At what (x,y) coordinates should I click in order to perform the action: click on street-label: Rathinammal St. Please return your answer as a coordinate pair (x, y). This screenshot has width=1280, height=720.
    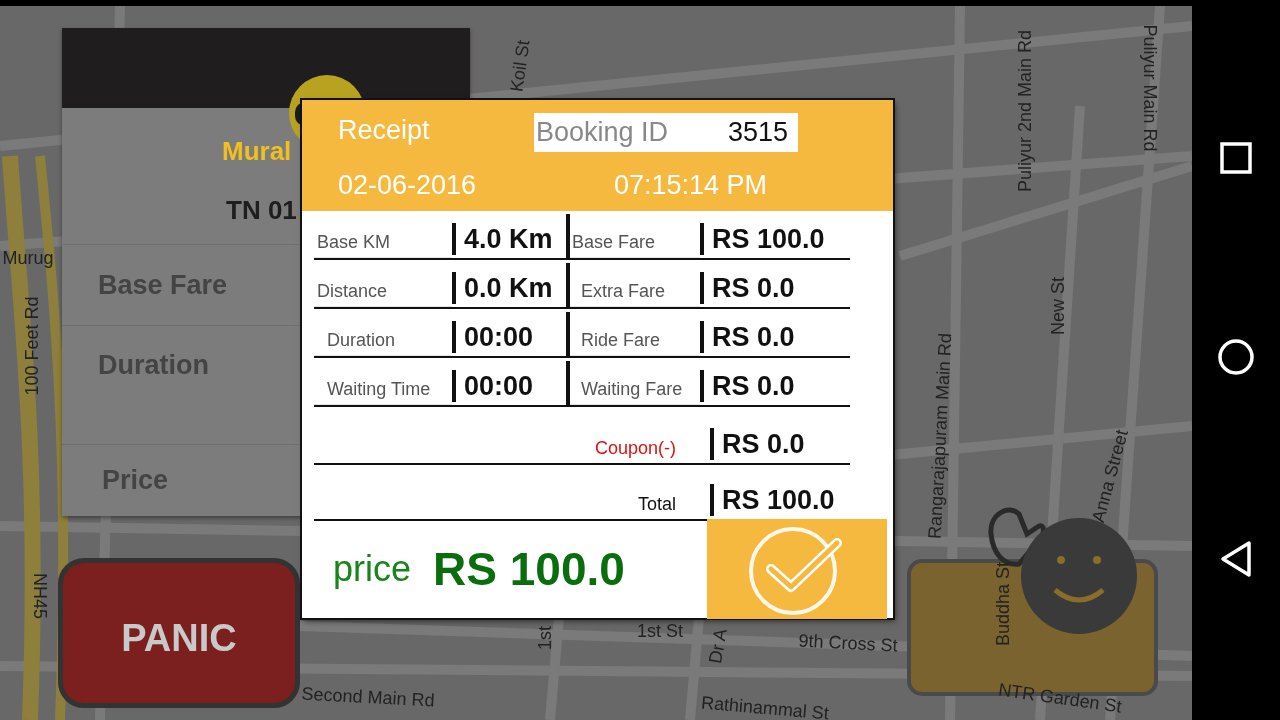
    Looking at the image, I should click on (765, 706).